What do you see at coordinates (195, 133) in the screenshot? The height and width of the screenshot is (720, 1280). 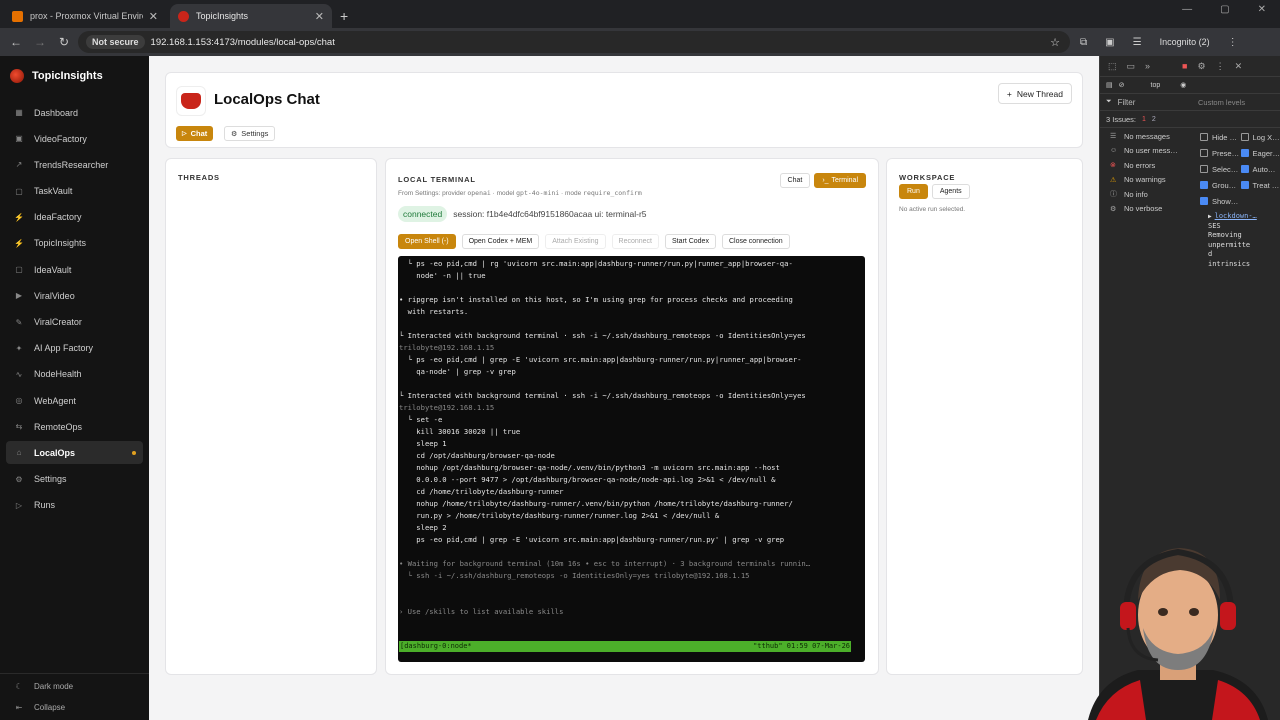 I see `chat-tab-button: ▷ Chat` at bounding box center [195, 133].